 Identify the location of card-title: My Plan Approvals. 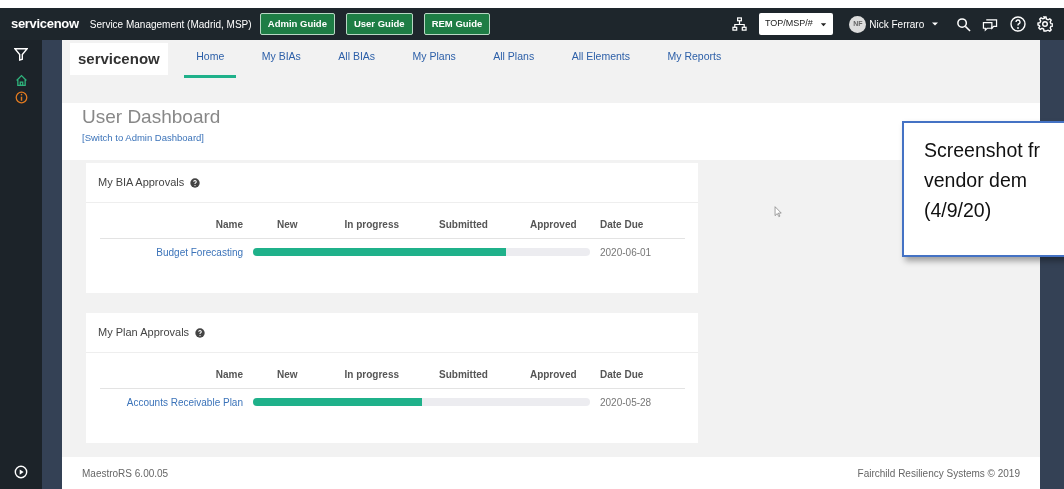
(144, 333).